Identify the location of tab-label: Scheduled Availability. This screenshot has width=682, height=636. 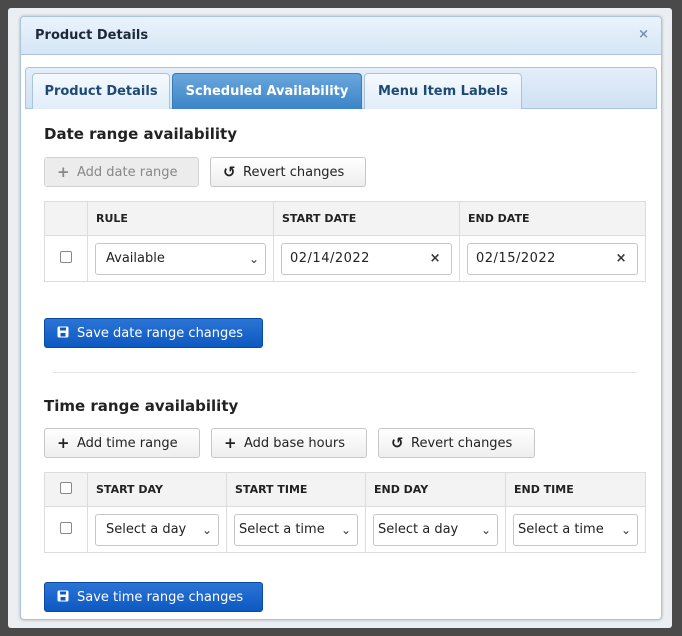
(267, 91).